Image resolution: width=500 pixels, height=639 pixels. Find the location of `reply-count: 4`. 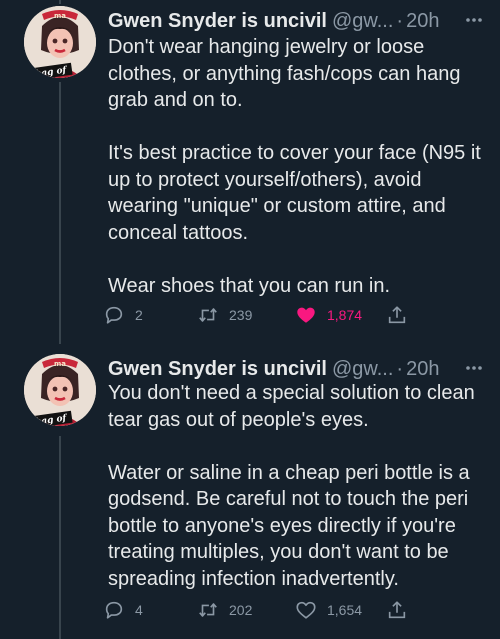

reply-count: 4 is located at coordinates (139, 610).